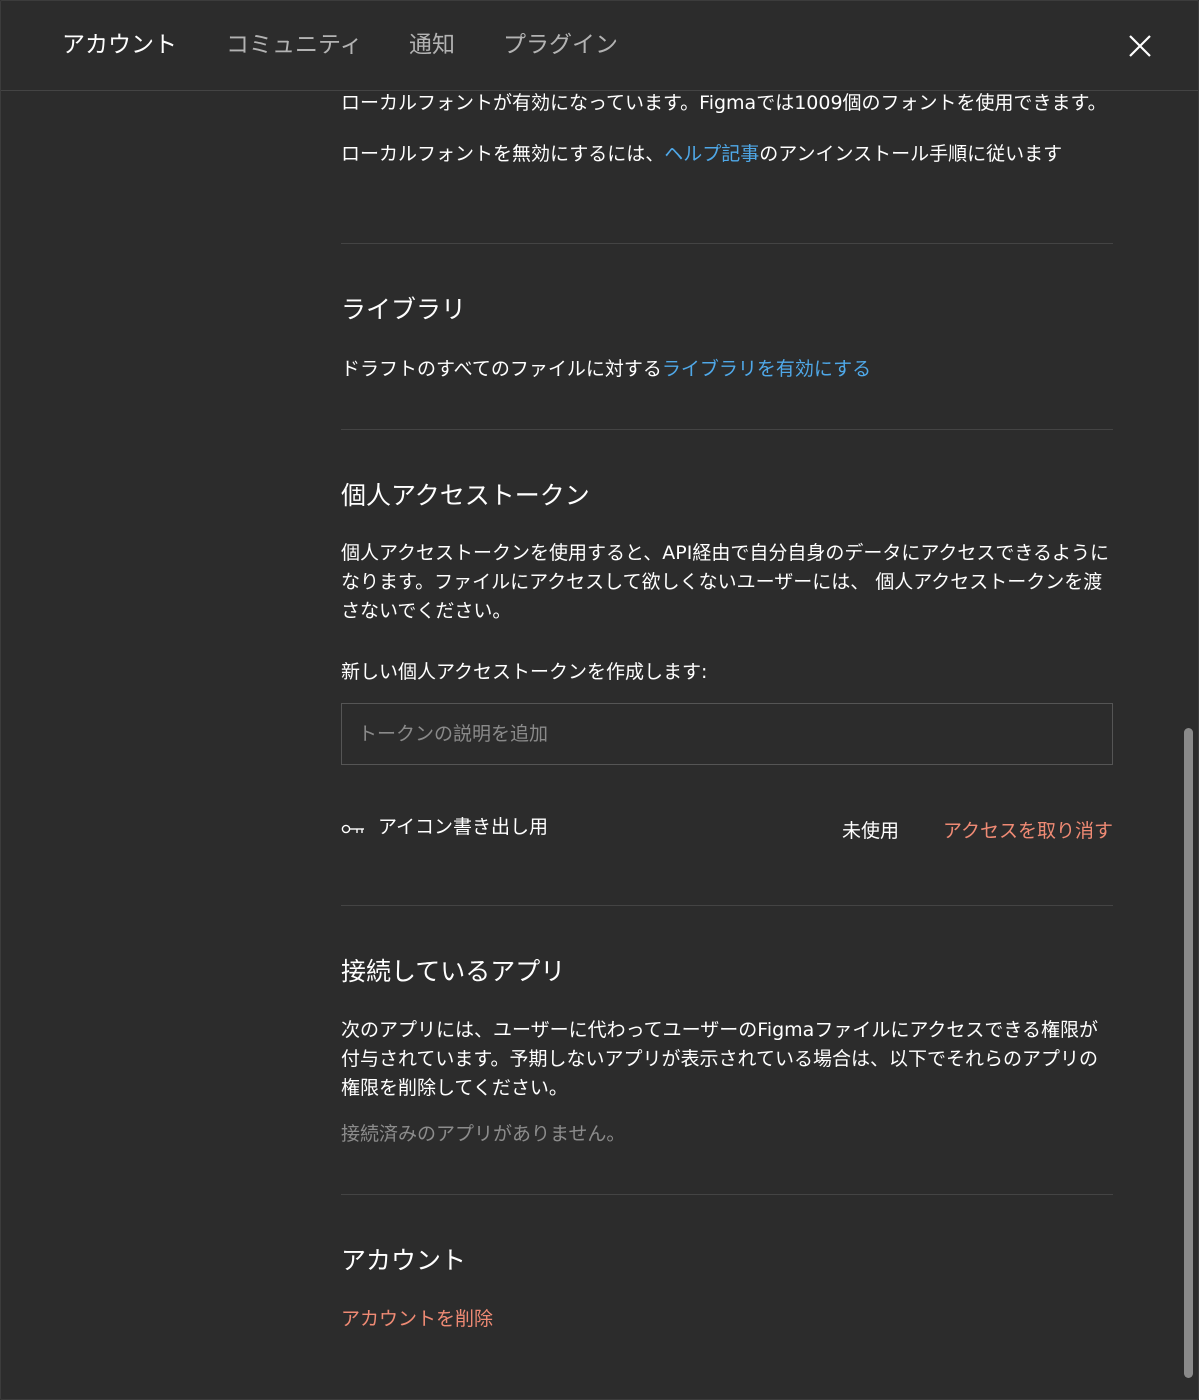 This screenshot has width=1199, height=1400. What do you see at coordinates (911, 154) in the screenshot?
I see `fonts-disable-suffix: のアンインストール手順に従います` at bounding box center [911, 154].